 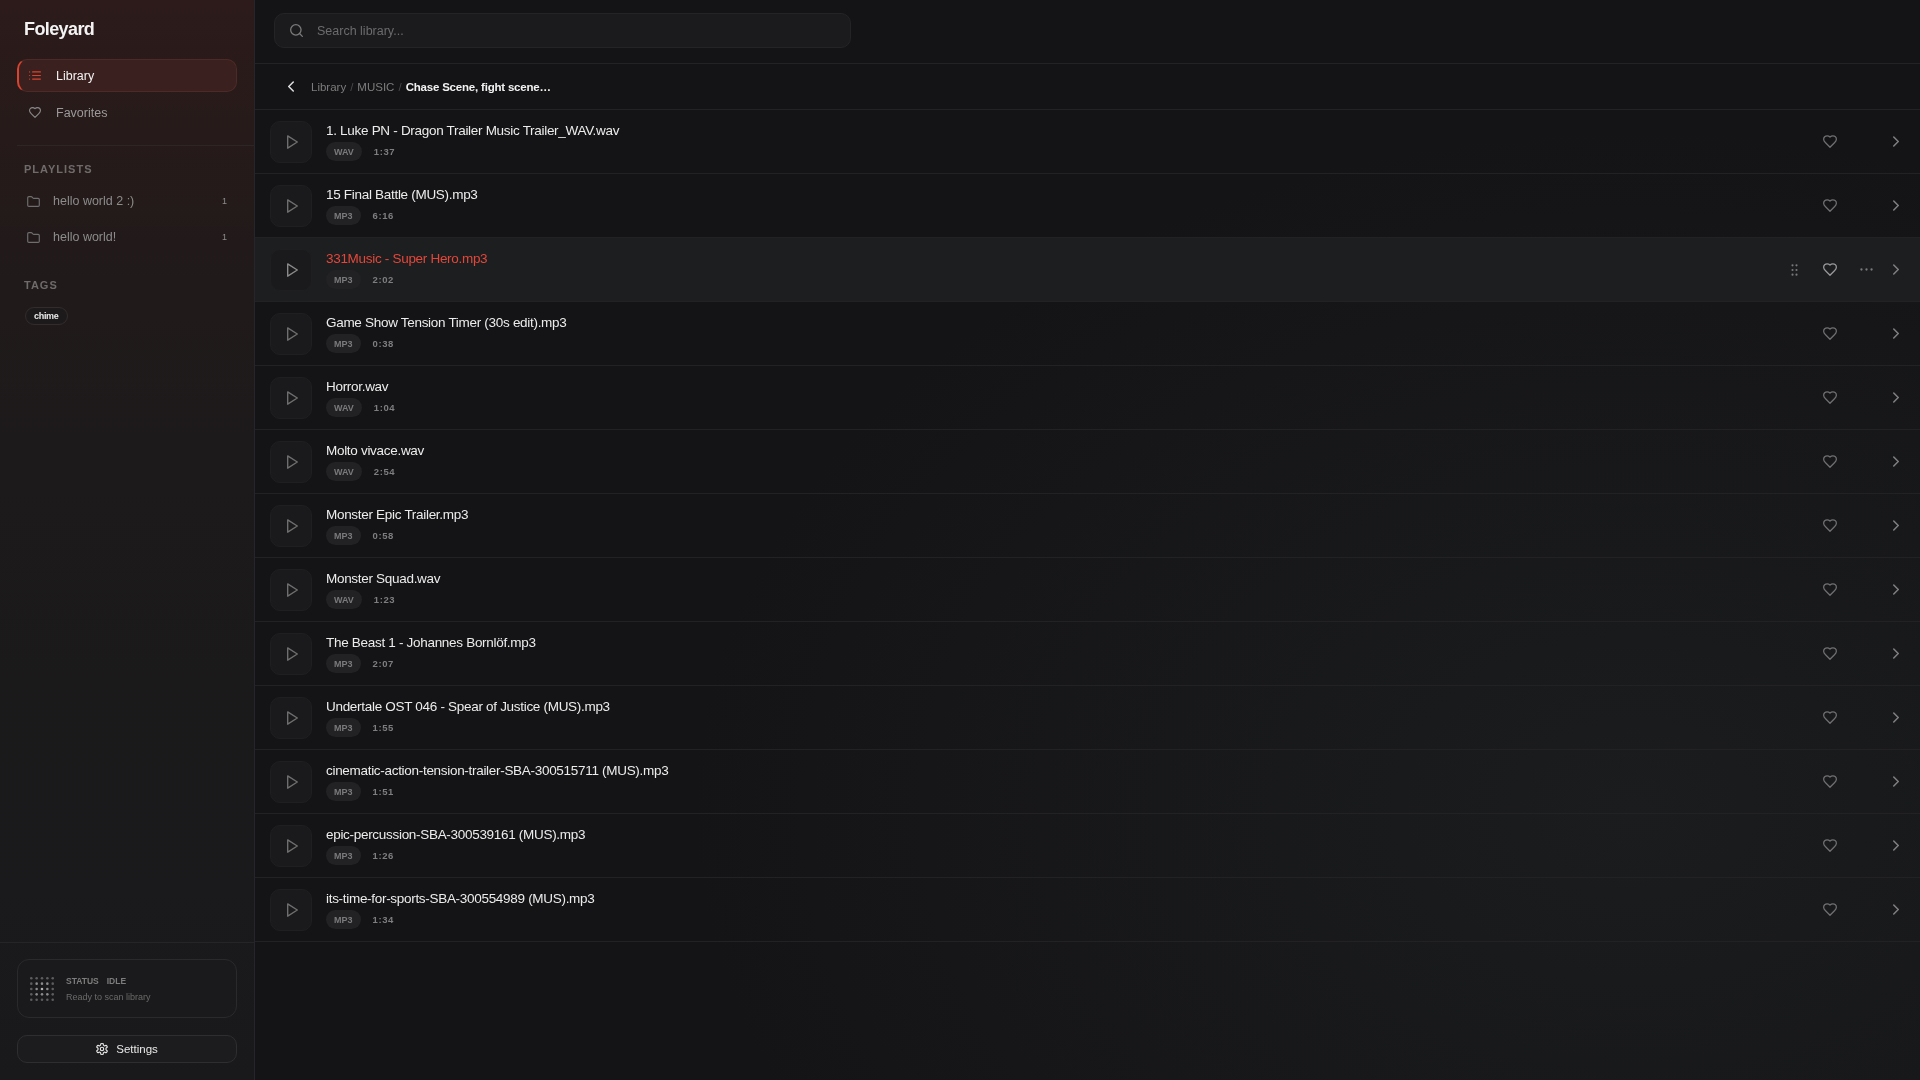 What do you see at coordinates (407, 258) in the screenshot?
I see `track-title: 331Music - Super Hero.mp3` at bounding box center [407, 258].